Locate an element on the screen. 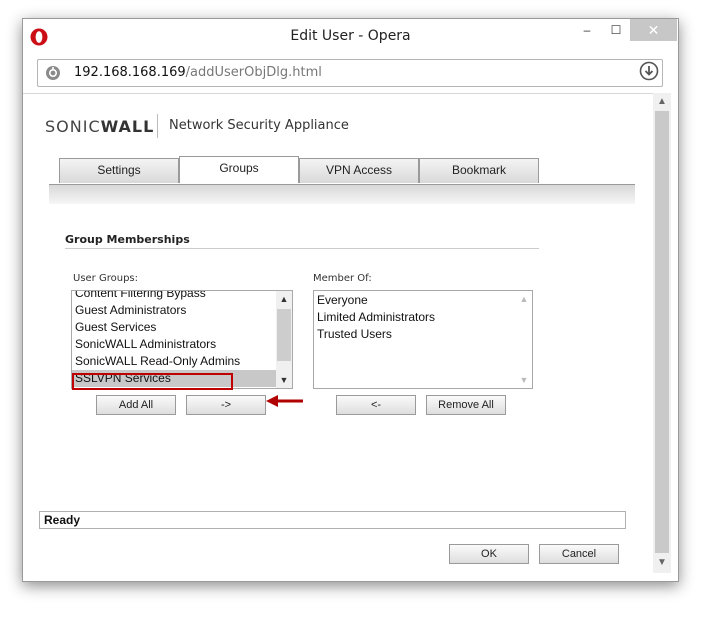  list-item: Limited Administrators is located at coordinates (423, 317).